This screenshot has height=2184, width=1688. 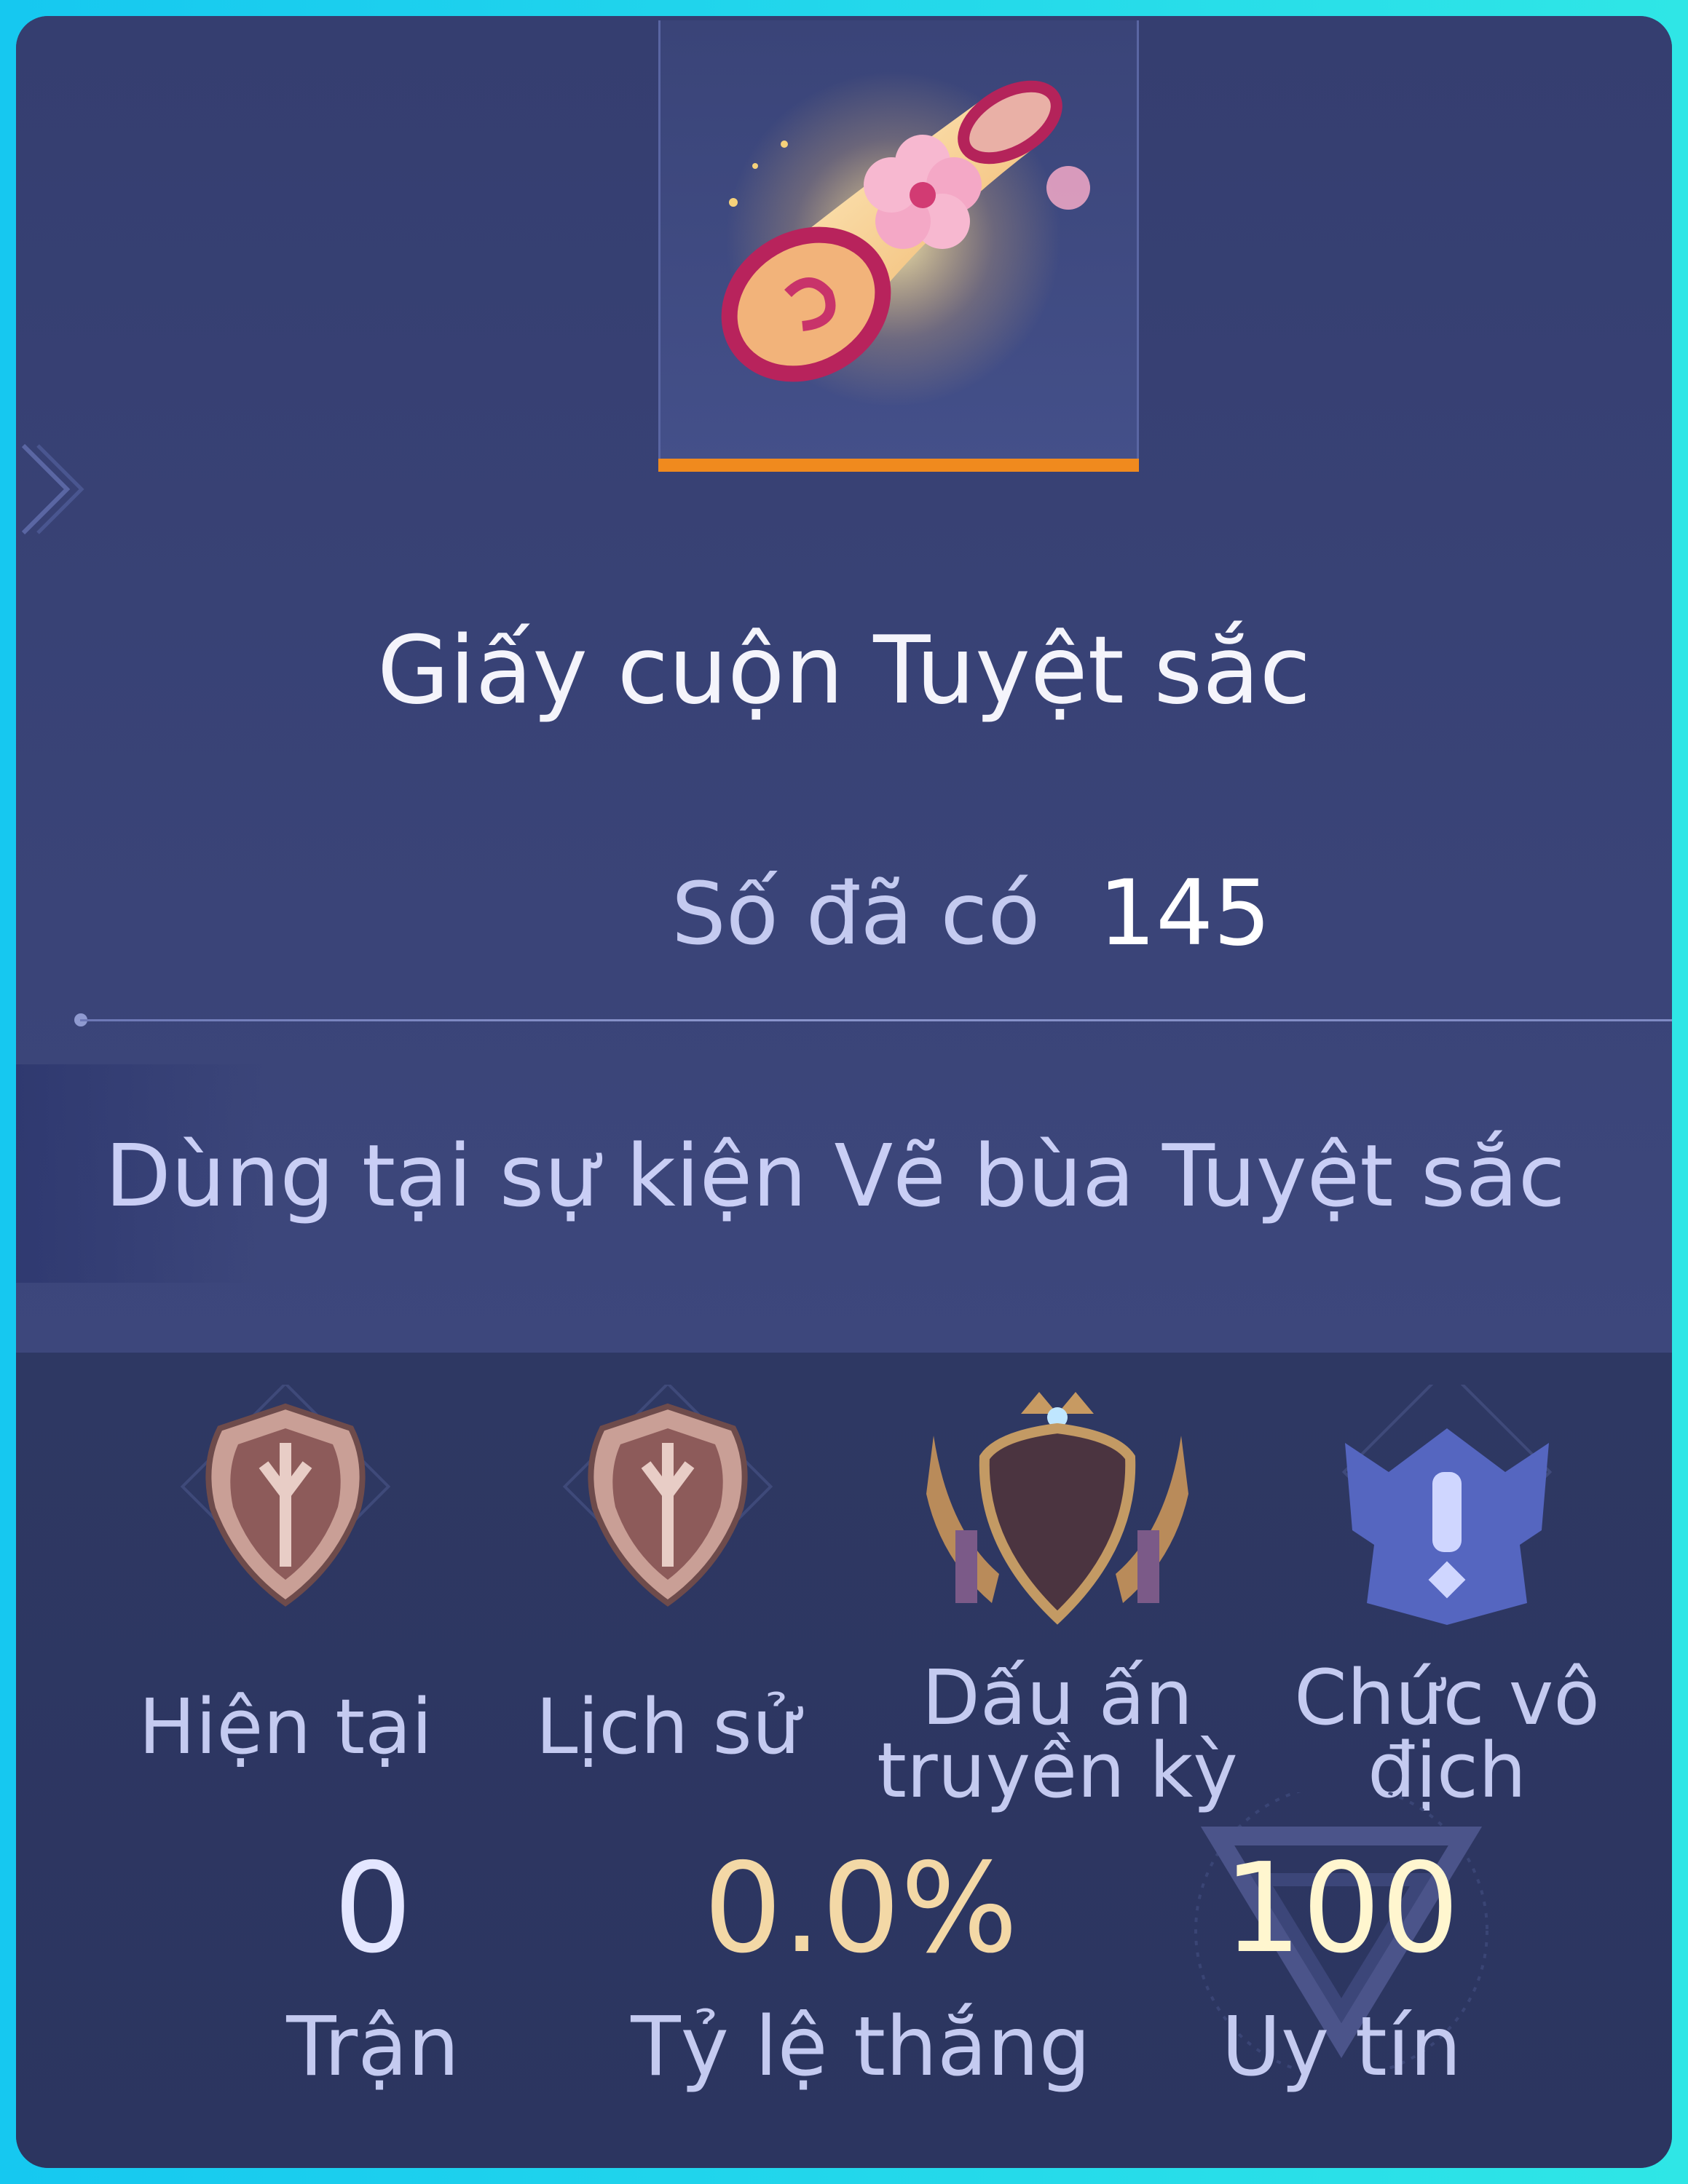 I want to click on stat-winrate-label: Tỷ lệ thắng, so click(x=861, y=2047).